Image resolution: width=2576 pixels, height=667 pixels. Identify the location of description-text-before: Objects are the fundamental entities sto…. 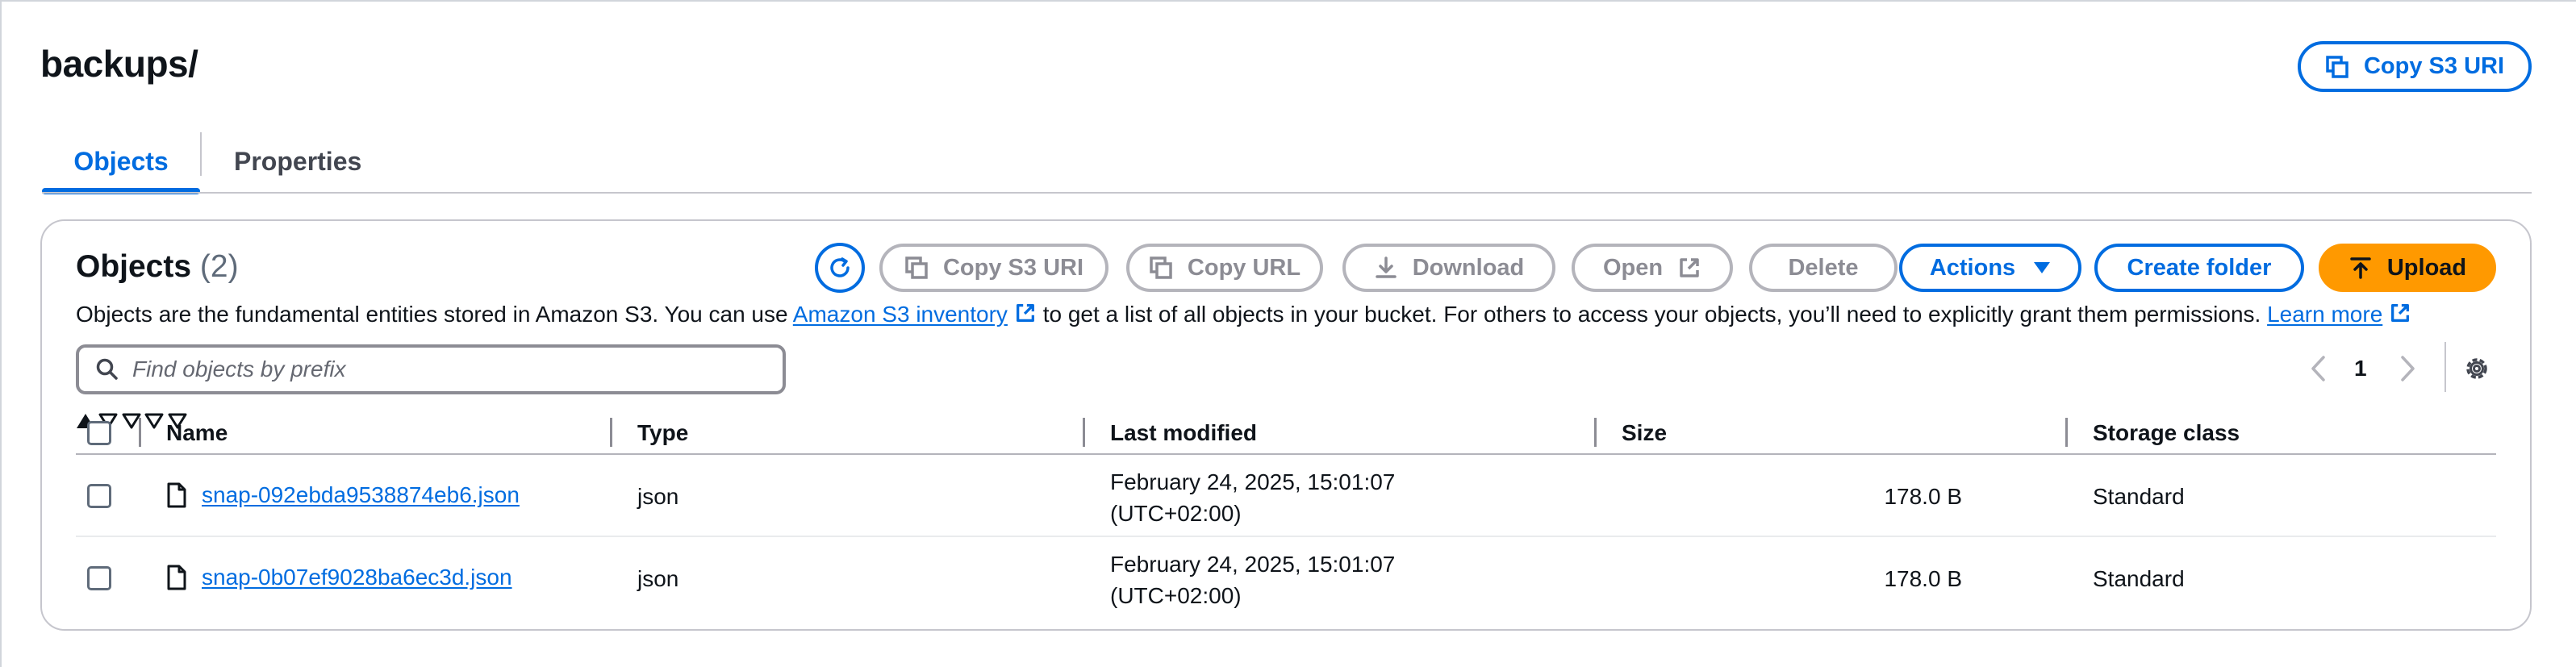
(435, 314).